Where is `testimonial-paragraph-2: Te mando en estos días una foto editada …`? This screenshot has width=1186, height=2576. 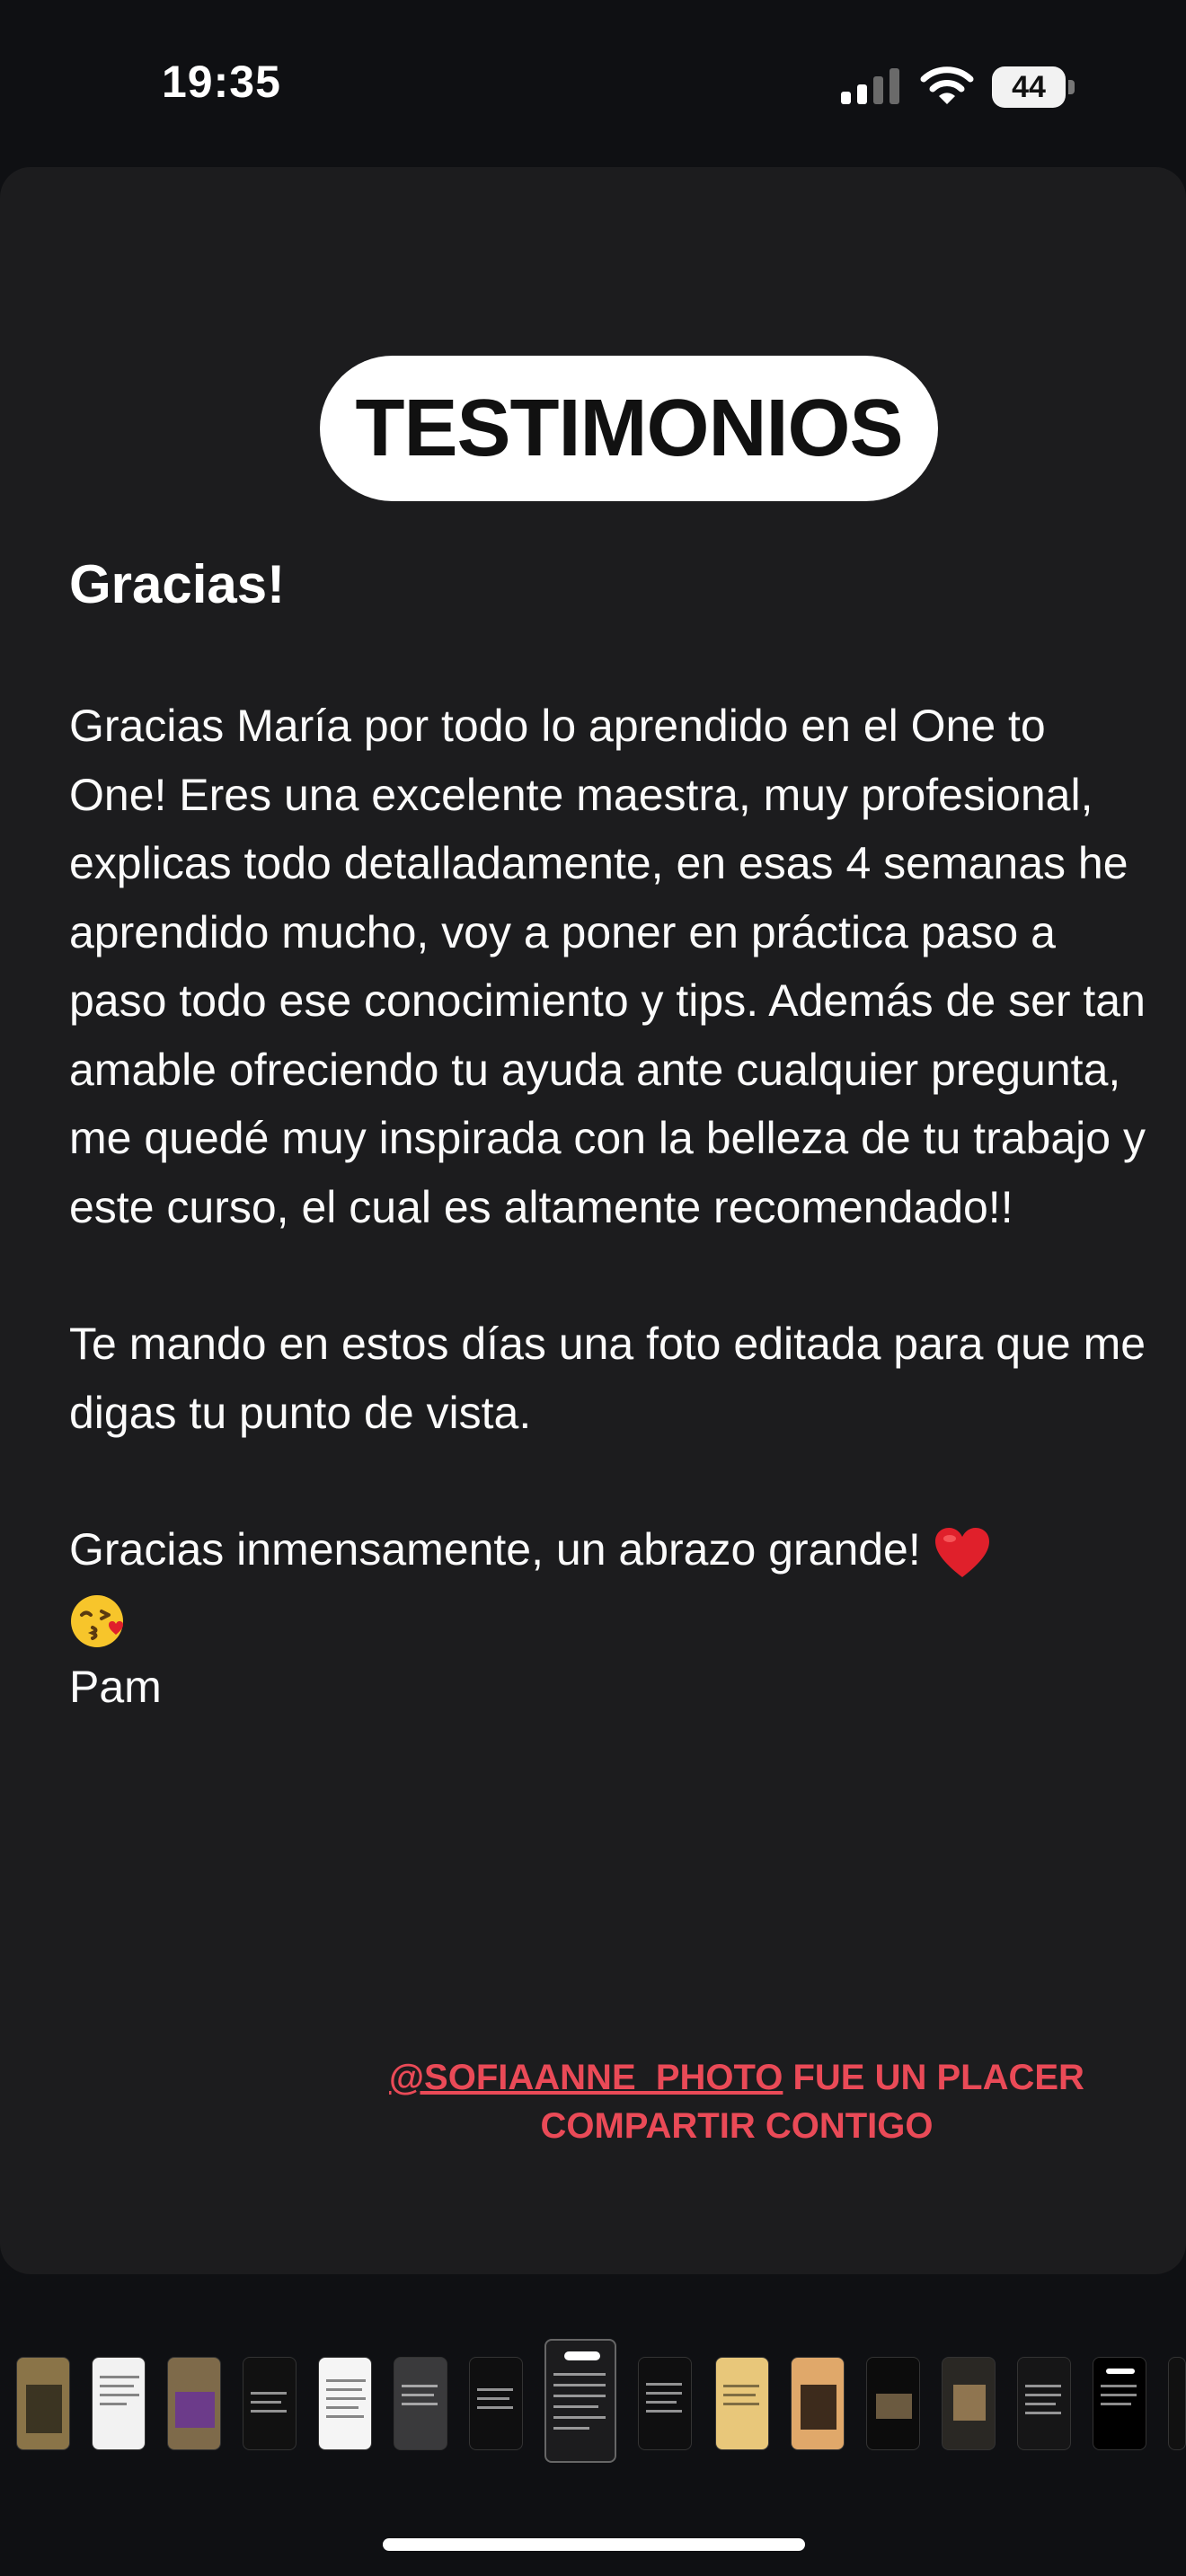
testimonial-paragraph-2: Te mando en estos días una foto editada … is located at coordinates (607, 1378).